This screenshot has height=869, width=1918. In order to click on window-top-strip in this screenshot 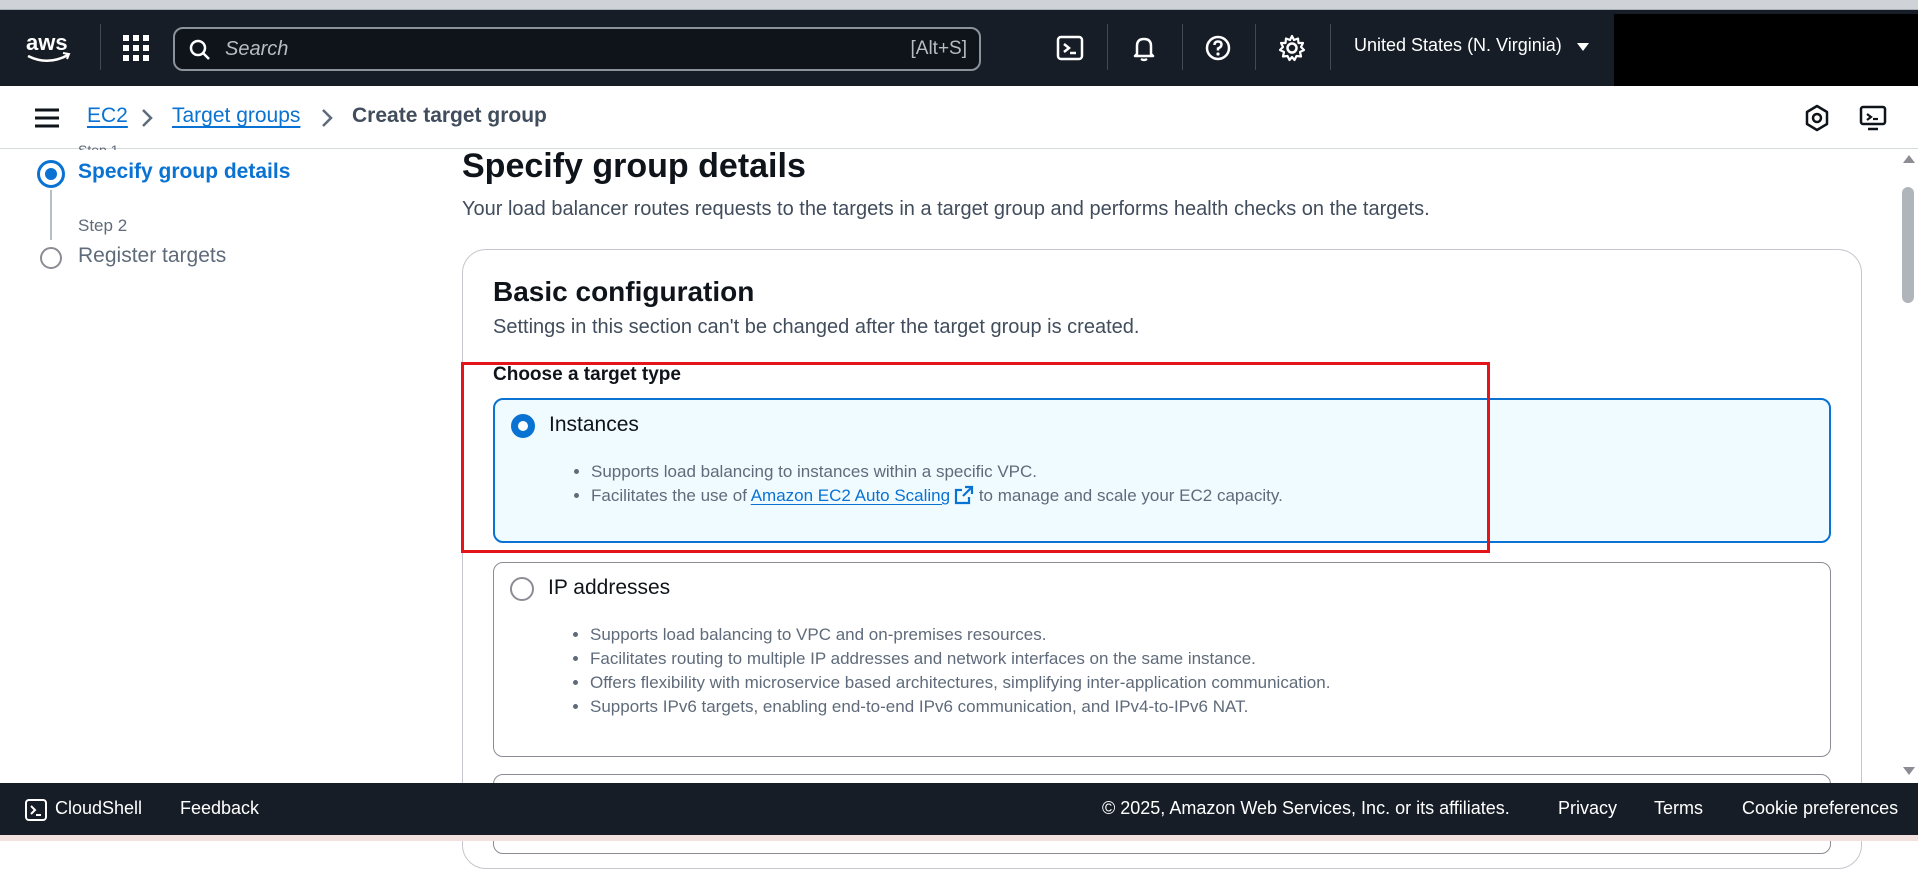, I will do `click(959, 5)`.